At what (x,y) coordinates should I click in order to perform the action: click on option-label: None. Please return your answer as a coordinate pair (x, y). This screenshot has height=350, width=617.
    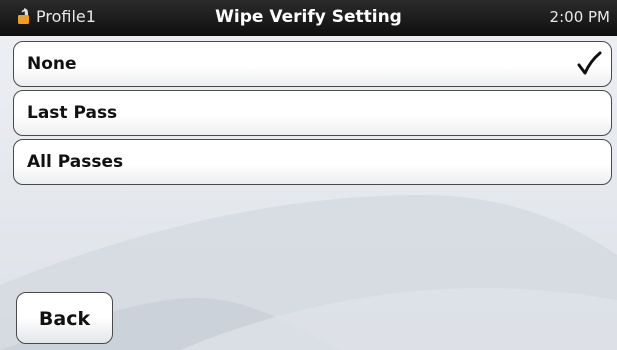
    Looking at the image, I should click on (52, 64).